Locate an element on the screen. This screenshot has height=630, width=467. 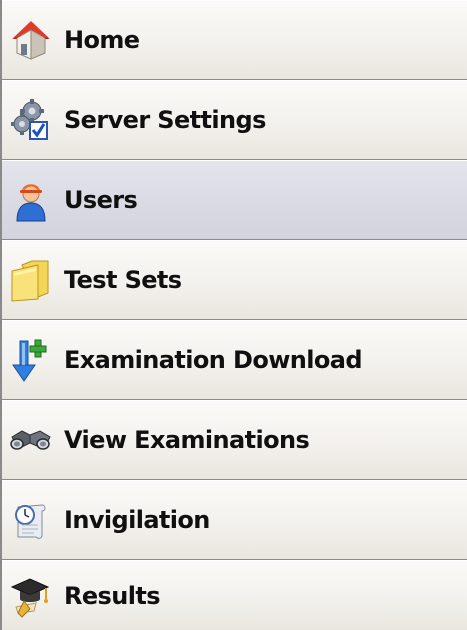
nav-item-label: Server Settings is located at coordinates (165, 120).